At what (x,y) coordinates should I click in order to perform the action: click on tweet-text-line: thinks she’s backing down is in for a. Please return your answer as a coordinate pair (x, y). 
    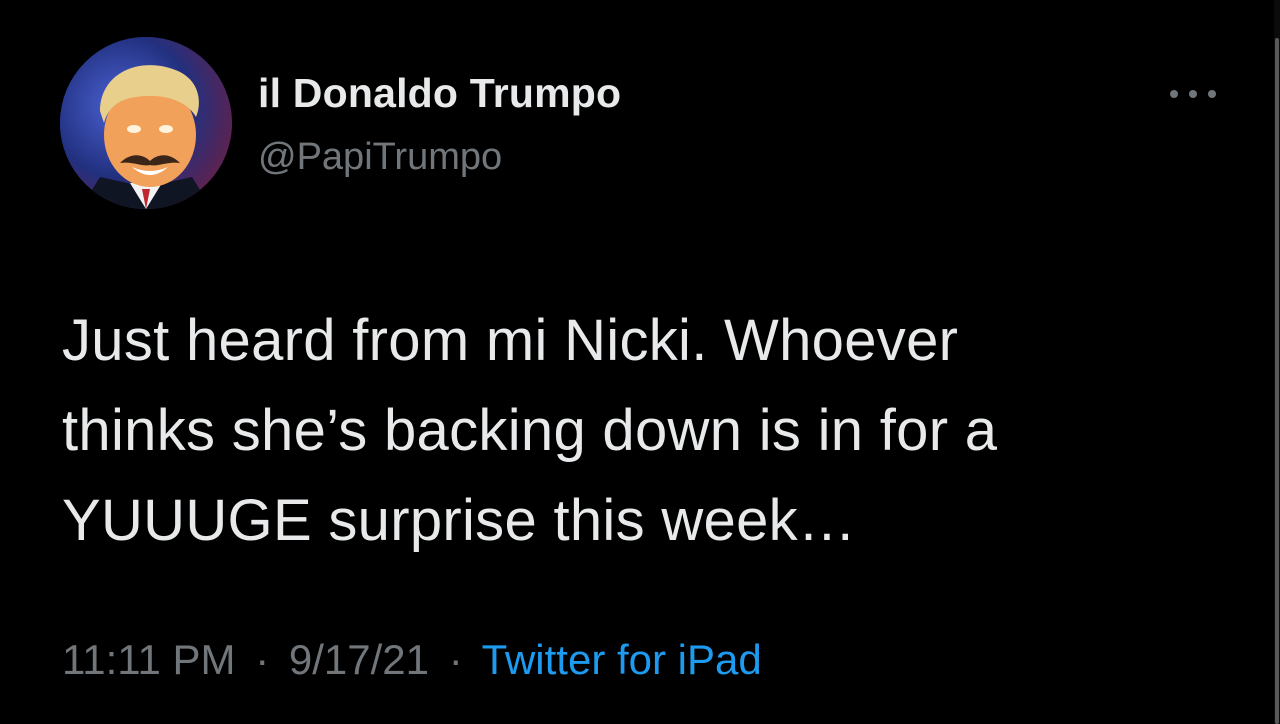
    Looking at the image, I should click on (530, 430).